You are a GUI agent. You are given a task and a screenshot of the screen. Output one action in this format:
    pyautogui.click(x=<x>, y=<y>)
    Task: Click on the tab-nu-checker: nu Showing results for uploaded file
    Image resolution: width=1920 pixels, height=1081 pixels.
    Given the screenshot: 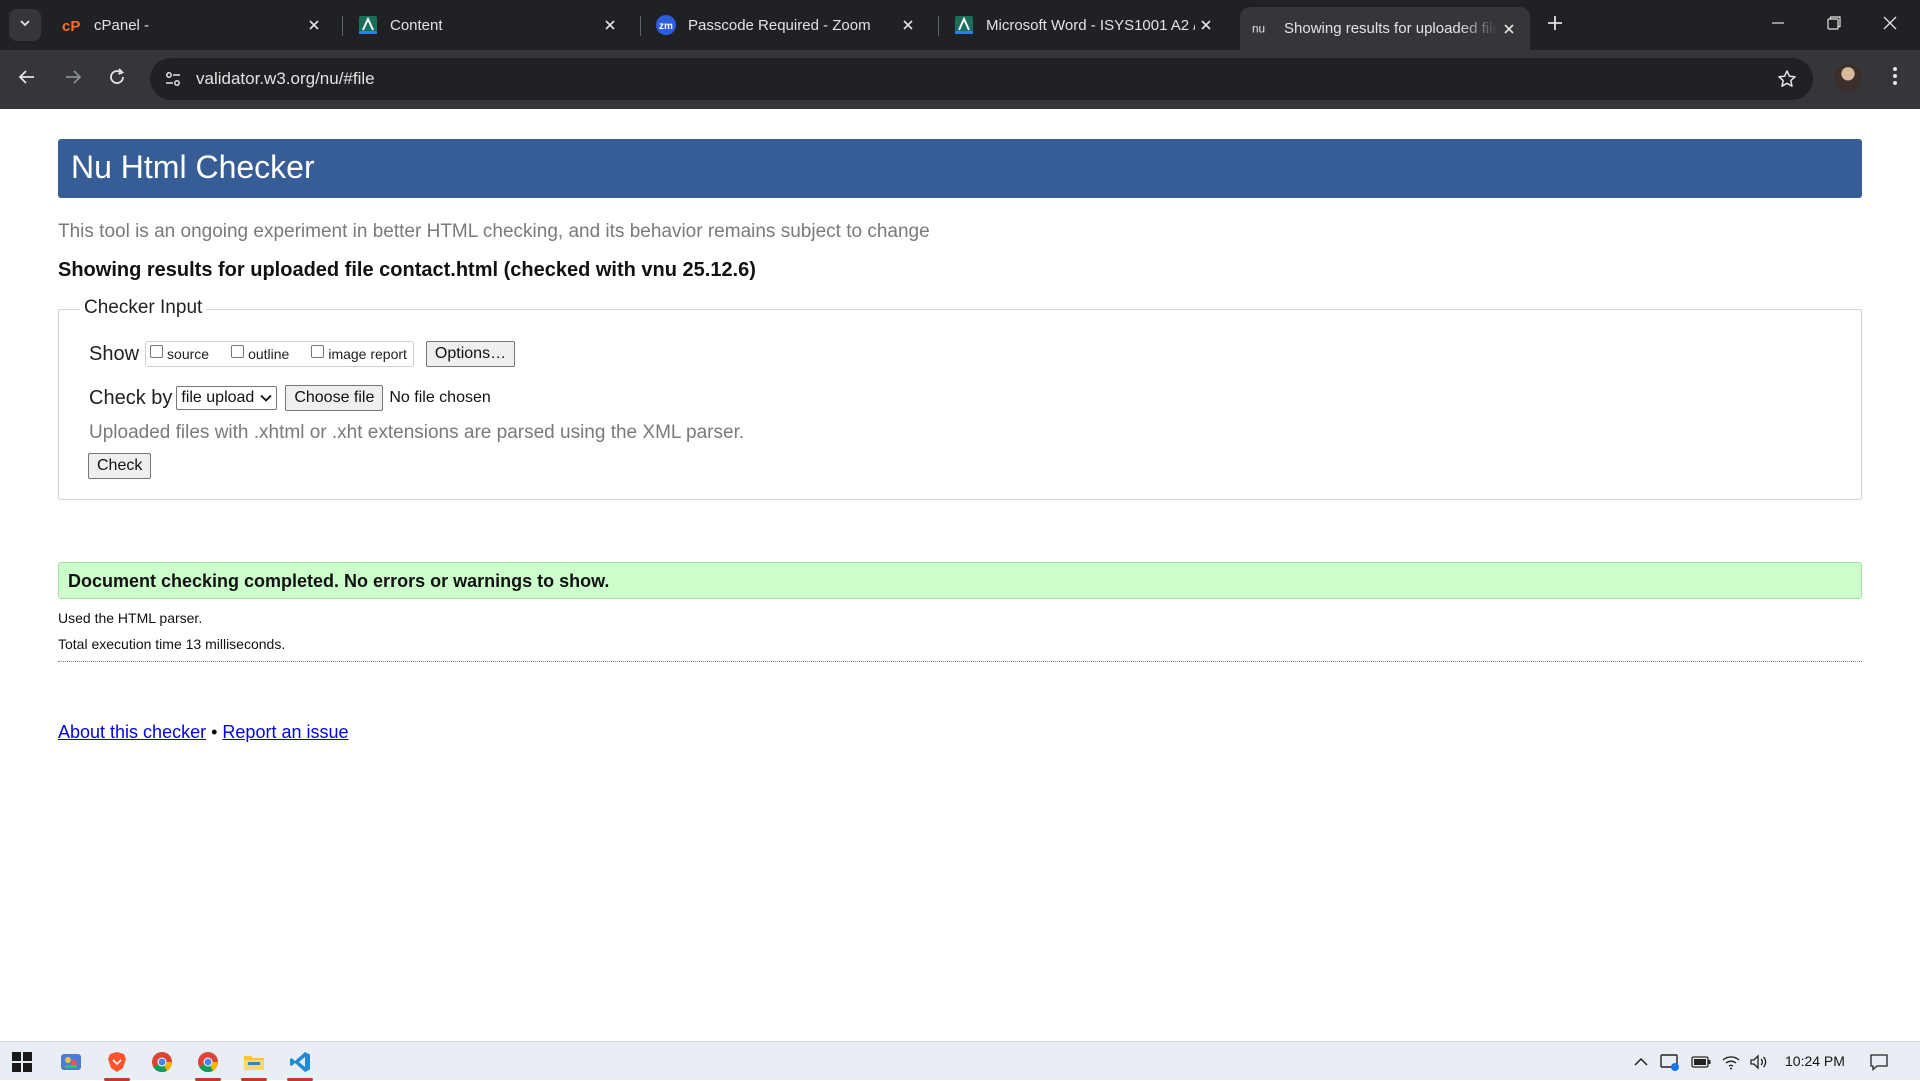 What is the action you would take?
    pyautogui.click(x=1385, y=28)
    